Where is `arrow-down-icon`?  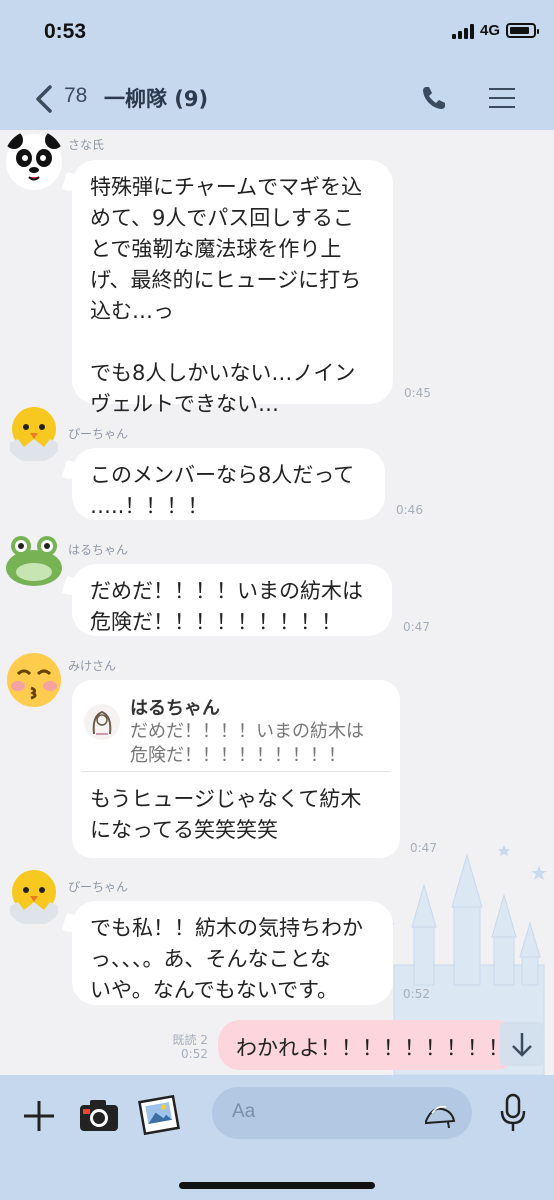
arrow-down-icon is located at coordinates (522, 1045).